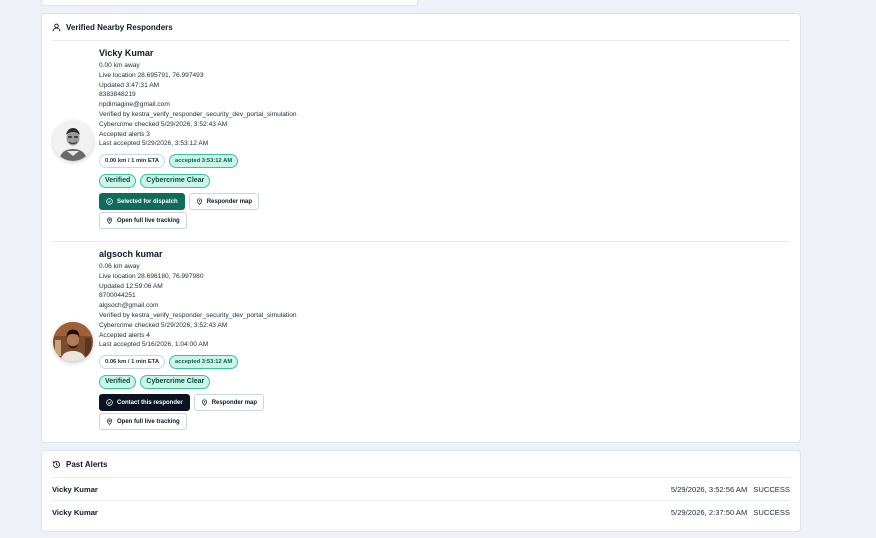 Image resolution: width=876 pixels, height=538 pixels. Describe the element at coordinates (131, 254) in the screenshot. I see `responder-name: algsoch kumar` at that location.